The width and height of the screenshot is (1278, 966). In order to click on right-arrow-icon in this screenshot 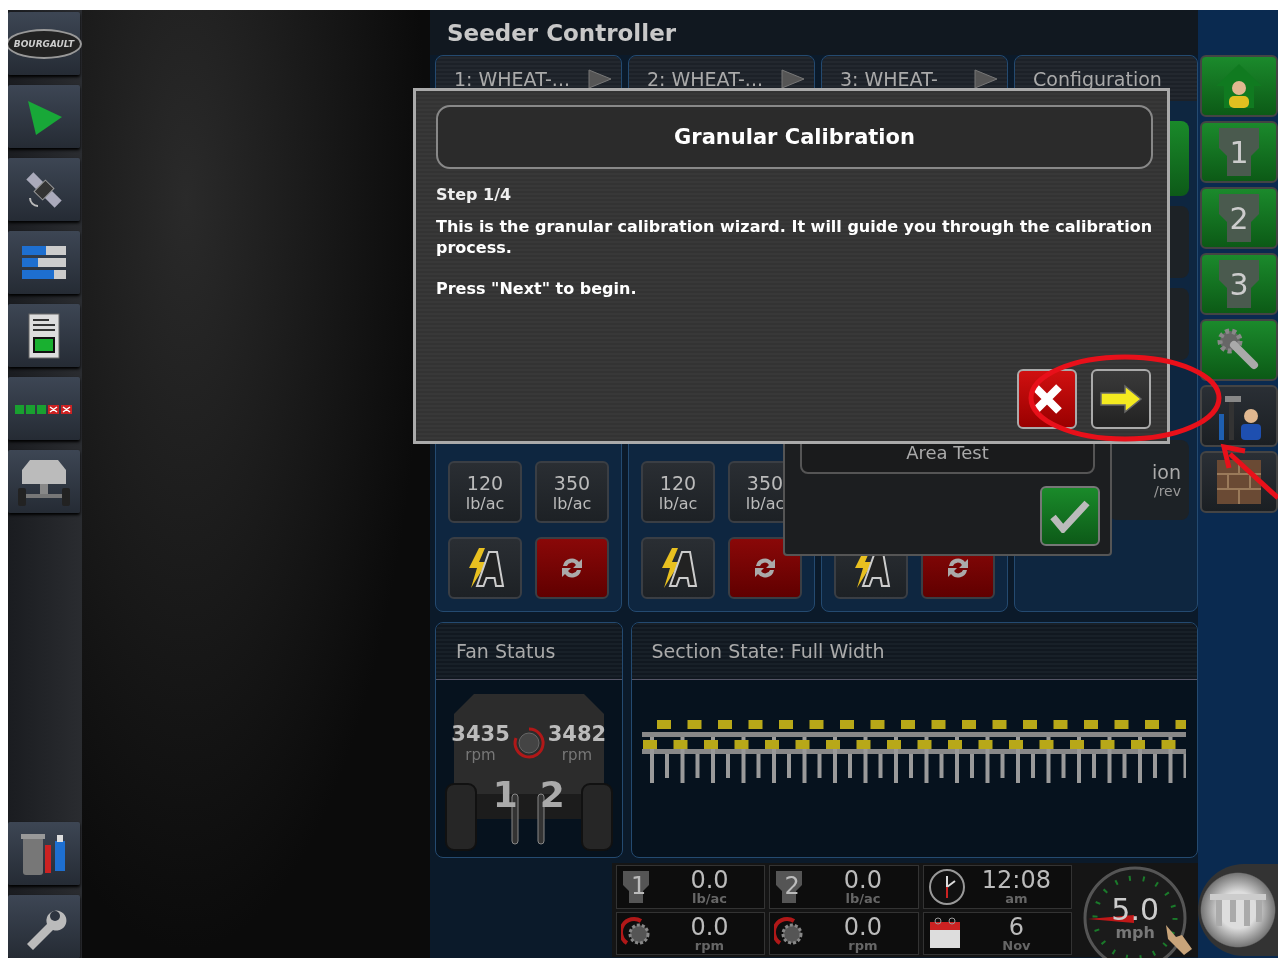, I will do `click(1121, 399)`.